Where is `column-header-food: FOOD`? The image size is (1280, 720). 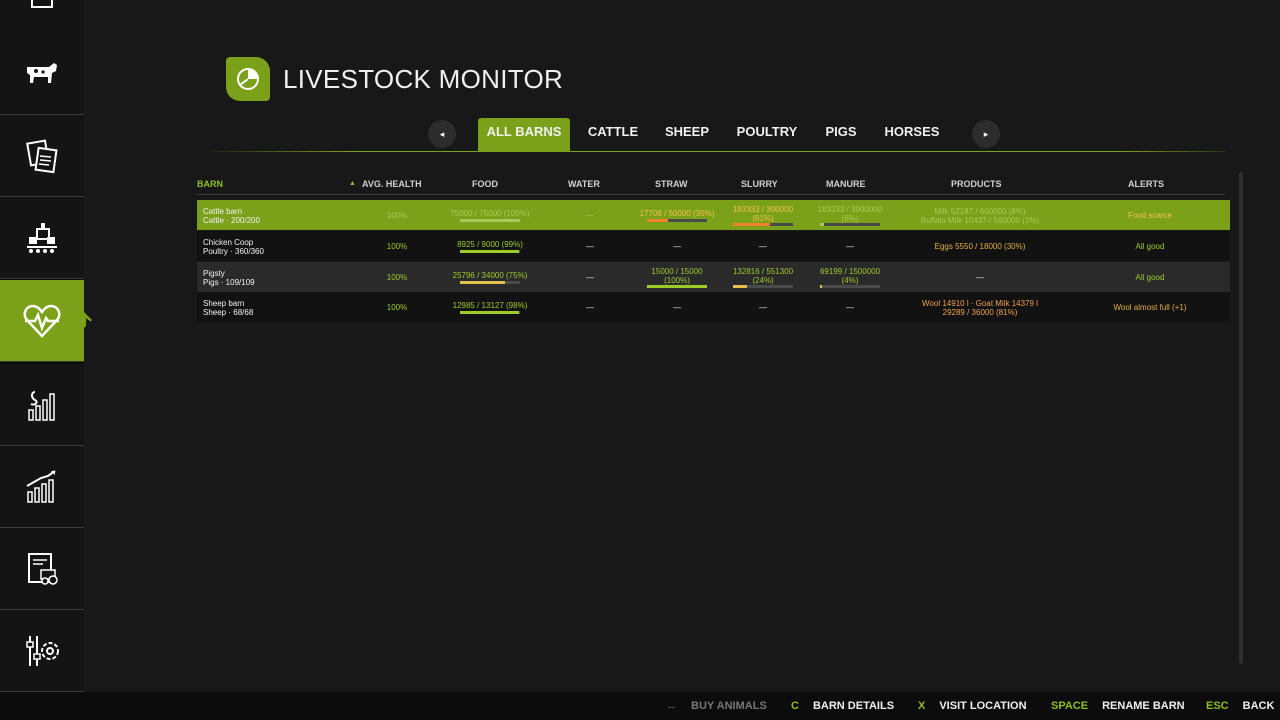 column-header-food: FOOD is located at coordinates (485, 184).